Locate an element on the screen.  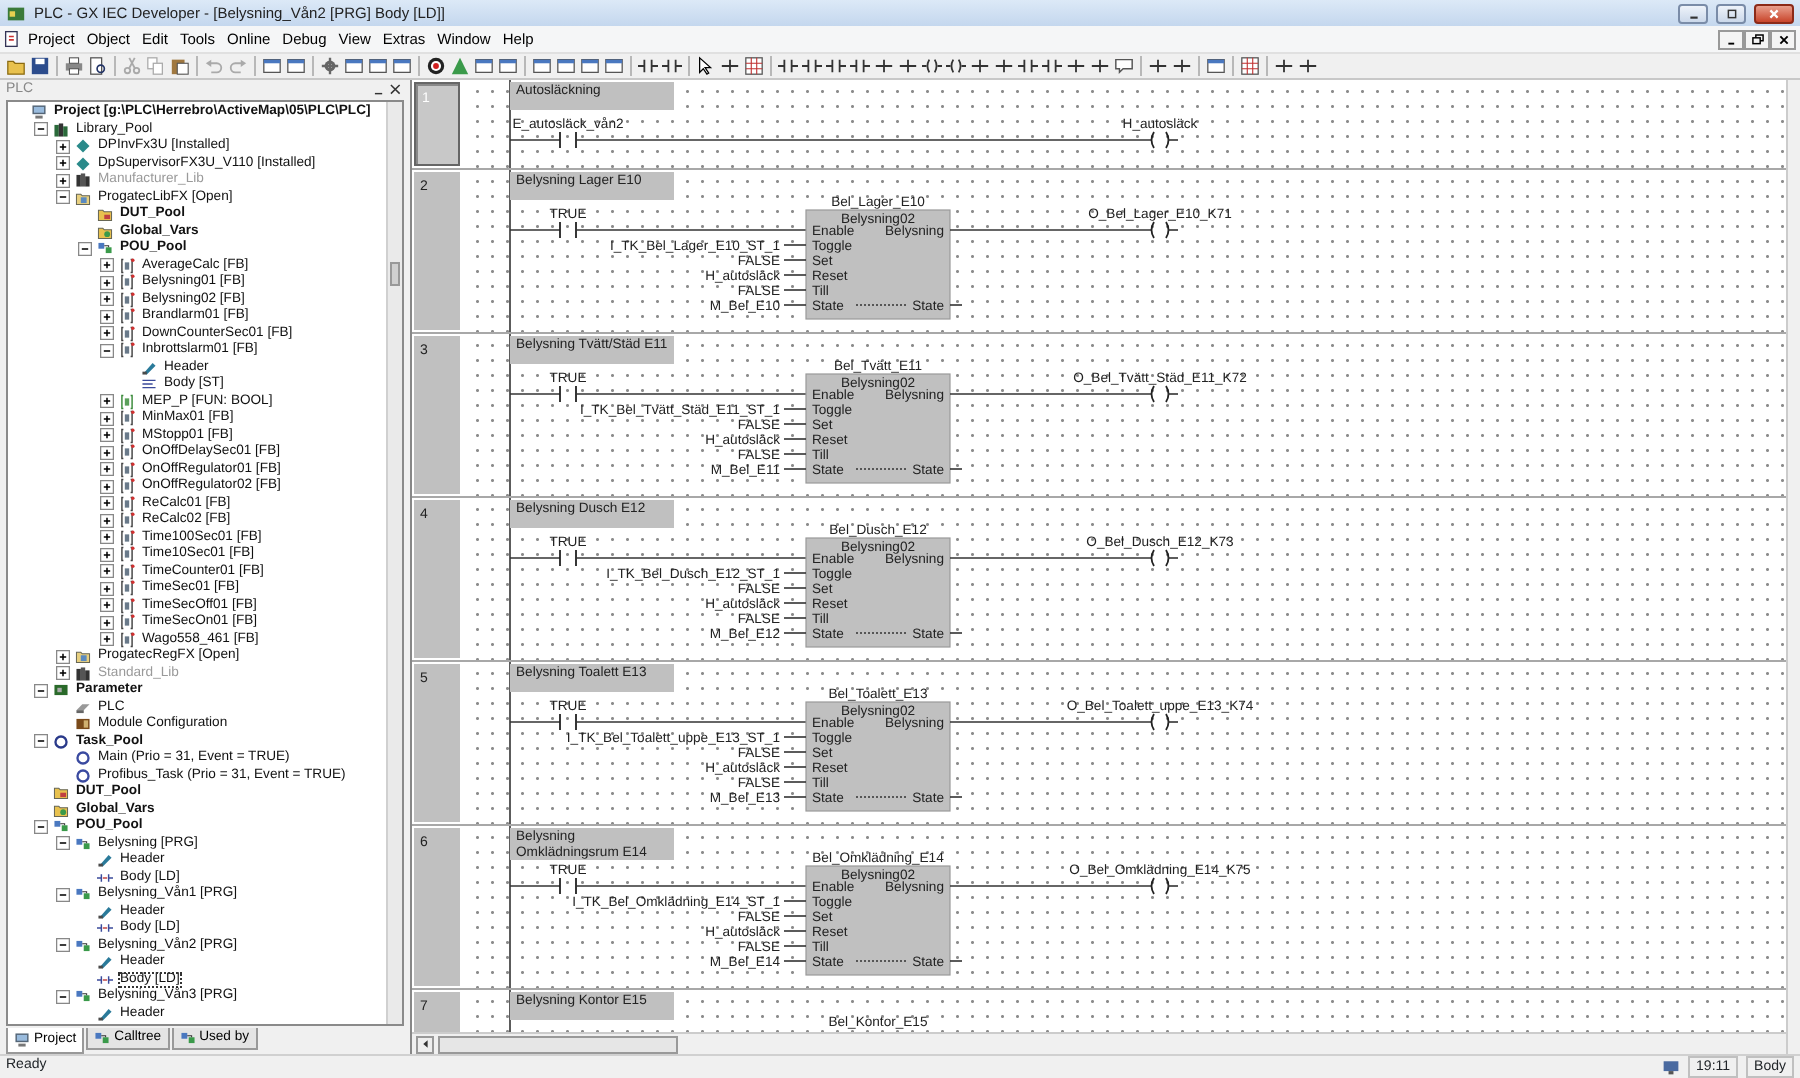
target-icon is located at coordinates (436, 66).